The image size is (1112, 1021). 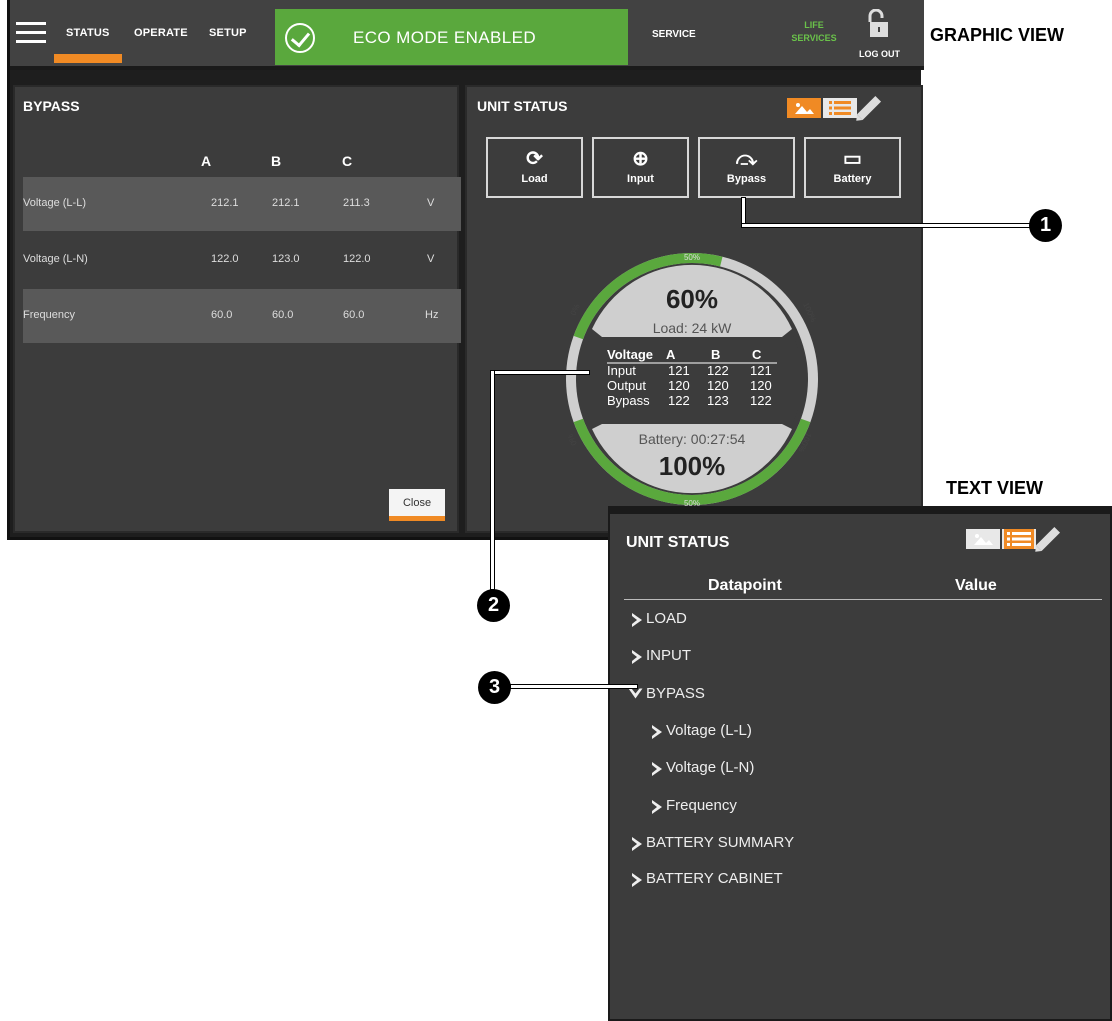 I want to click on tree-item-label: Voltage (L-N), so click(x=710, y=767).